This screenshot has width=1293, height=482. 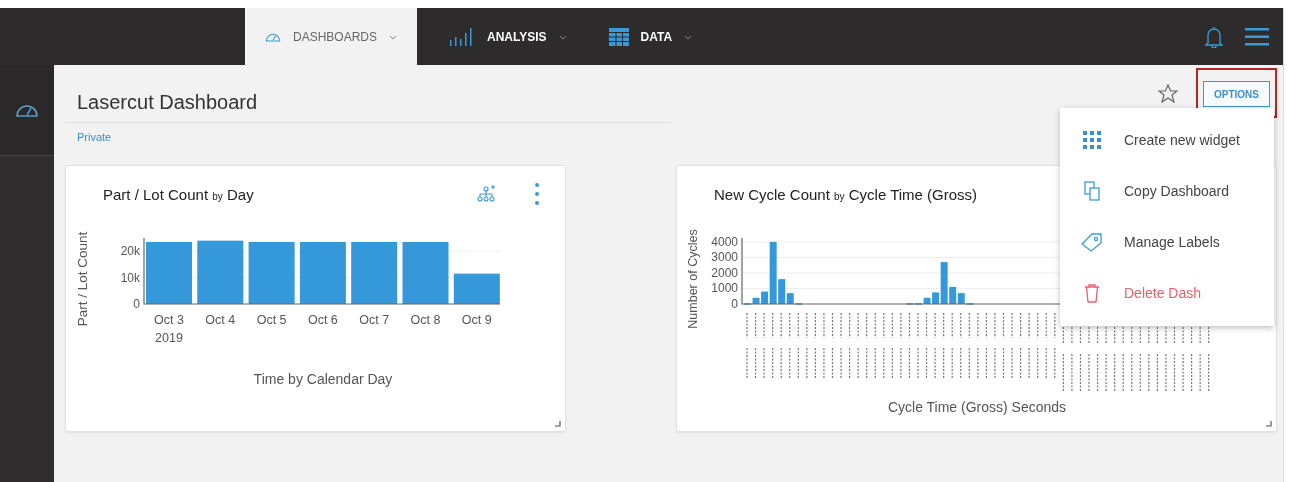 I want to click on axis-title: Time by Calendar Day, so click(x=323, y=379).